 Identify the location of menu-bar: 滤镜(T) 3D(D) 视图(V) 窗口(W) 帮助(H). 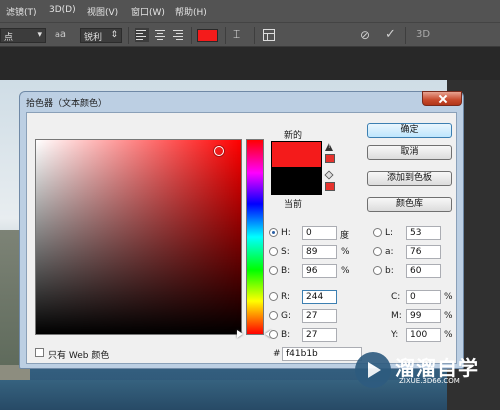
(250, 11).